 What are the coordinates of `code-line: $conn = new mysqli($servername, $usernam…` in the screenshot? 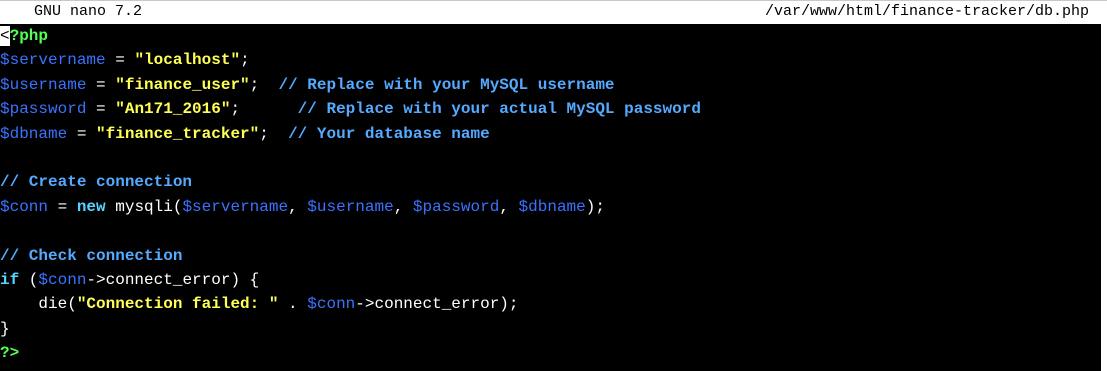 It's located at (553, 207).